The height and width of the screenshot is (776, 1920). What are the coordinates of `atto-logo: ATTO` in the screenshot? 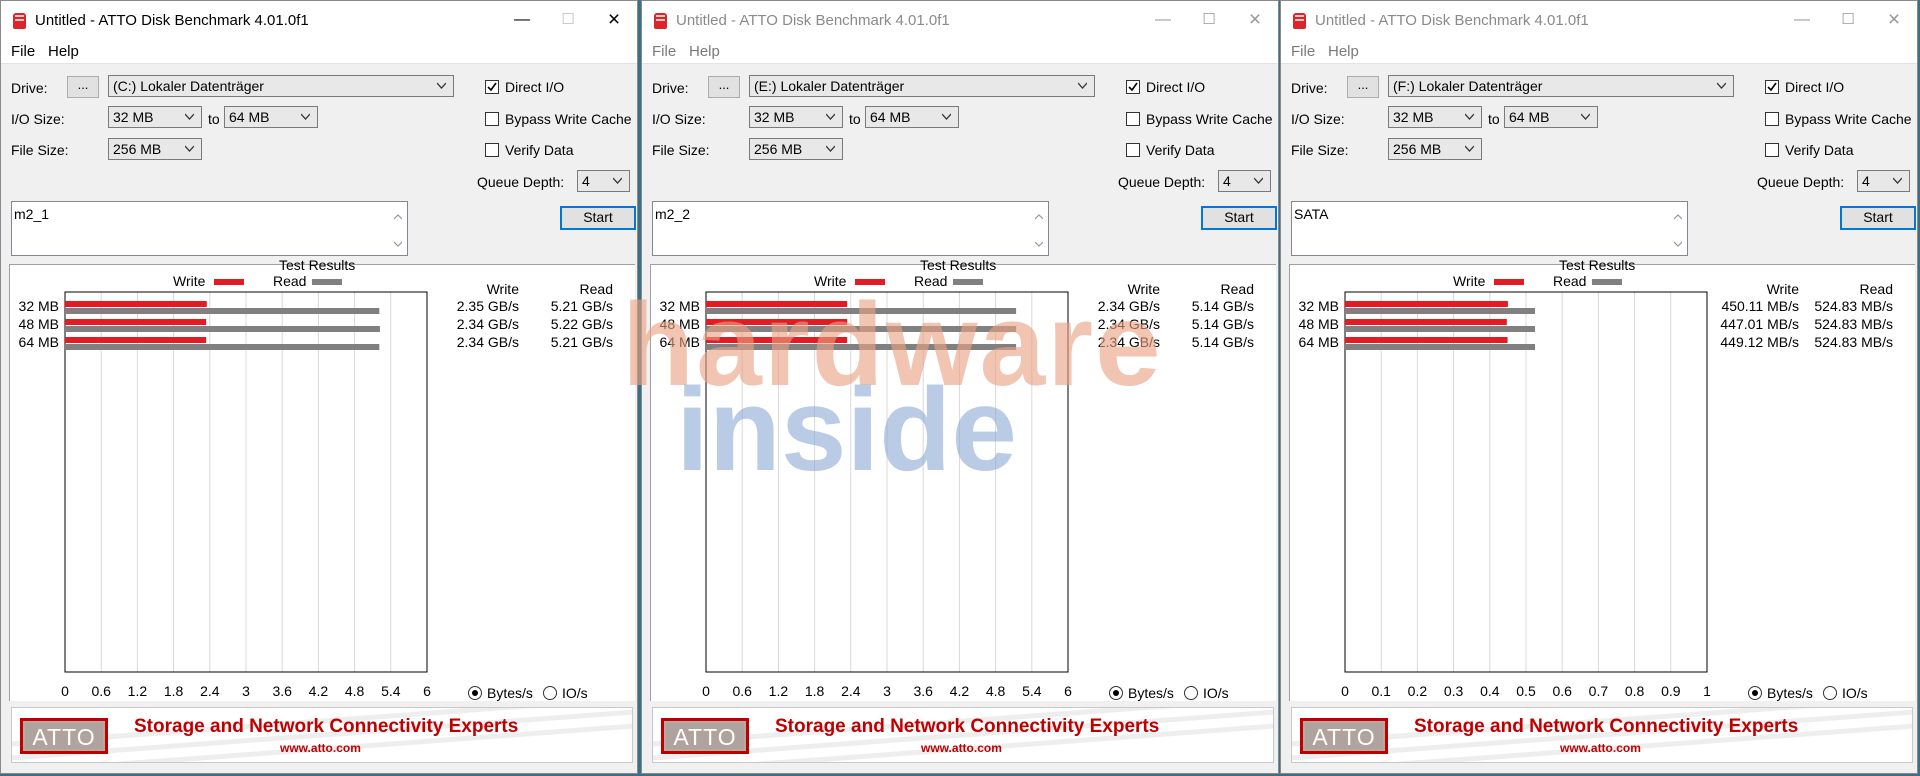 It's located at (1344, 736).